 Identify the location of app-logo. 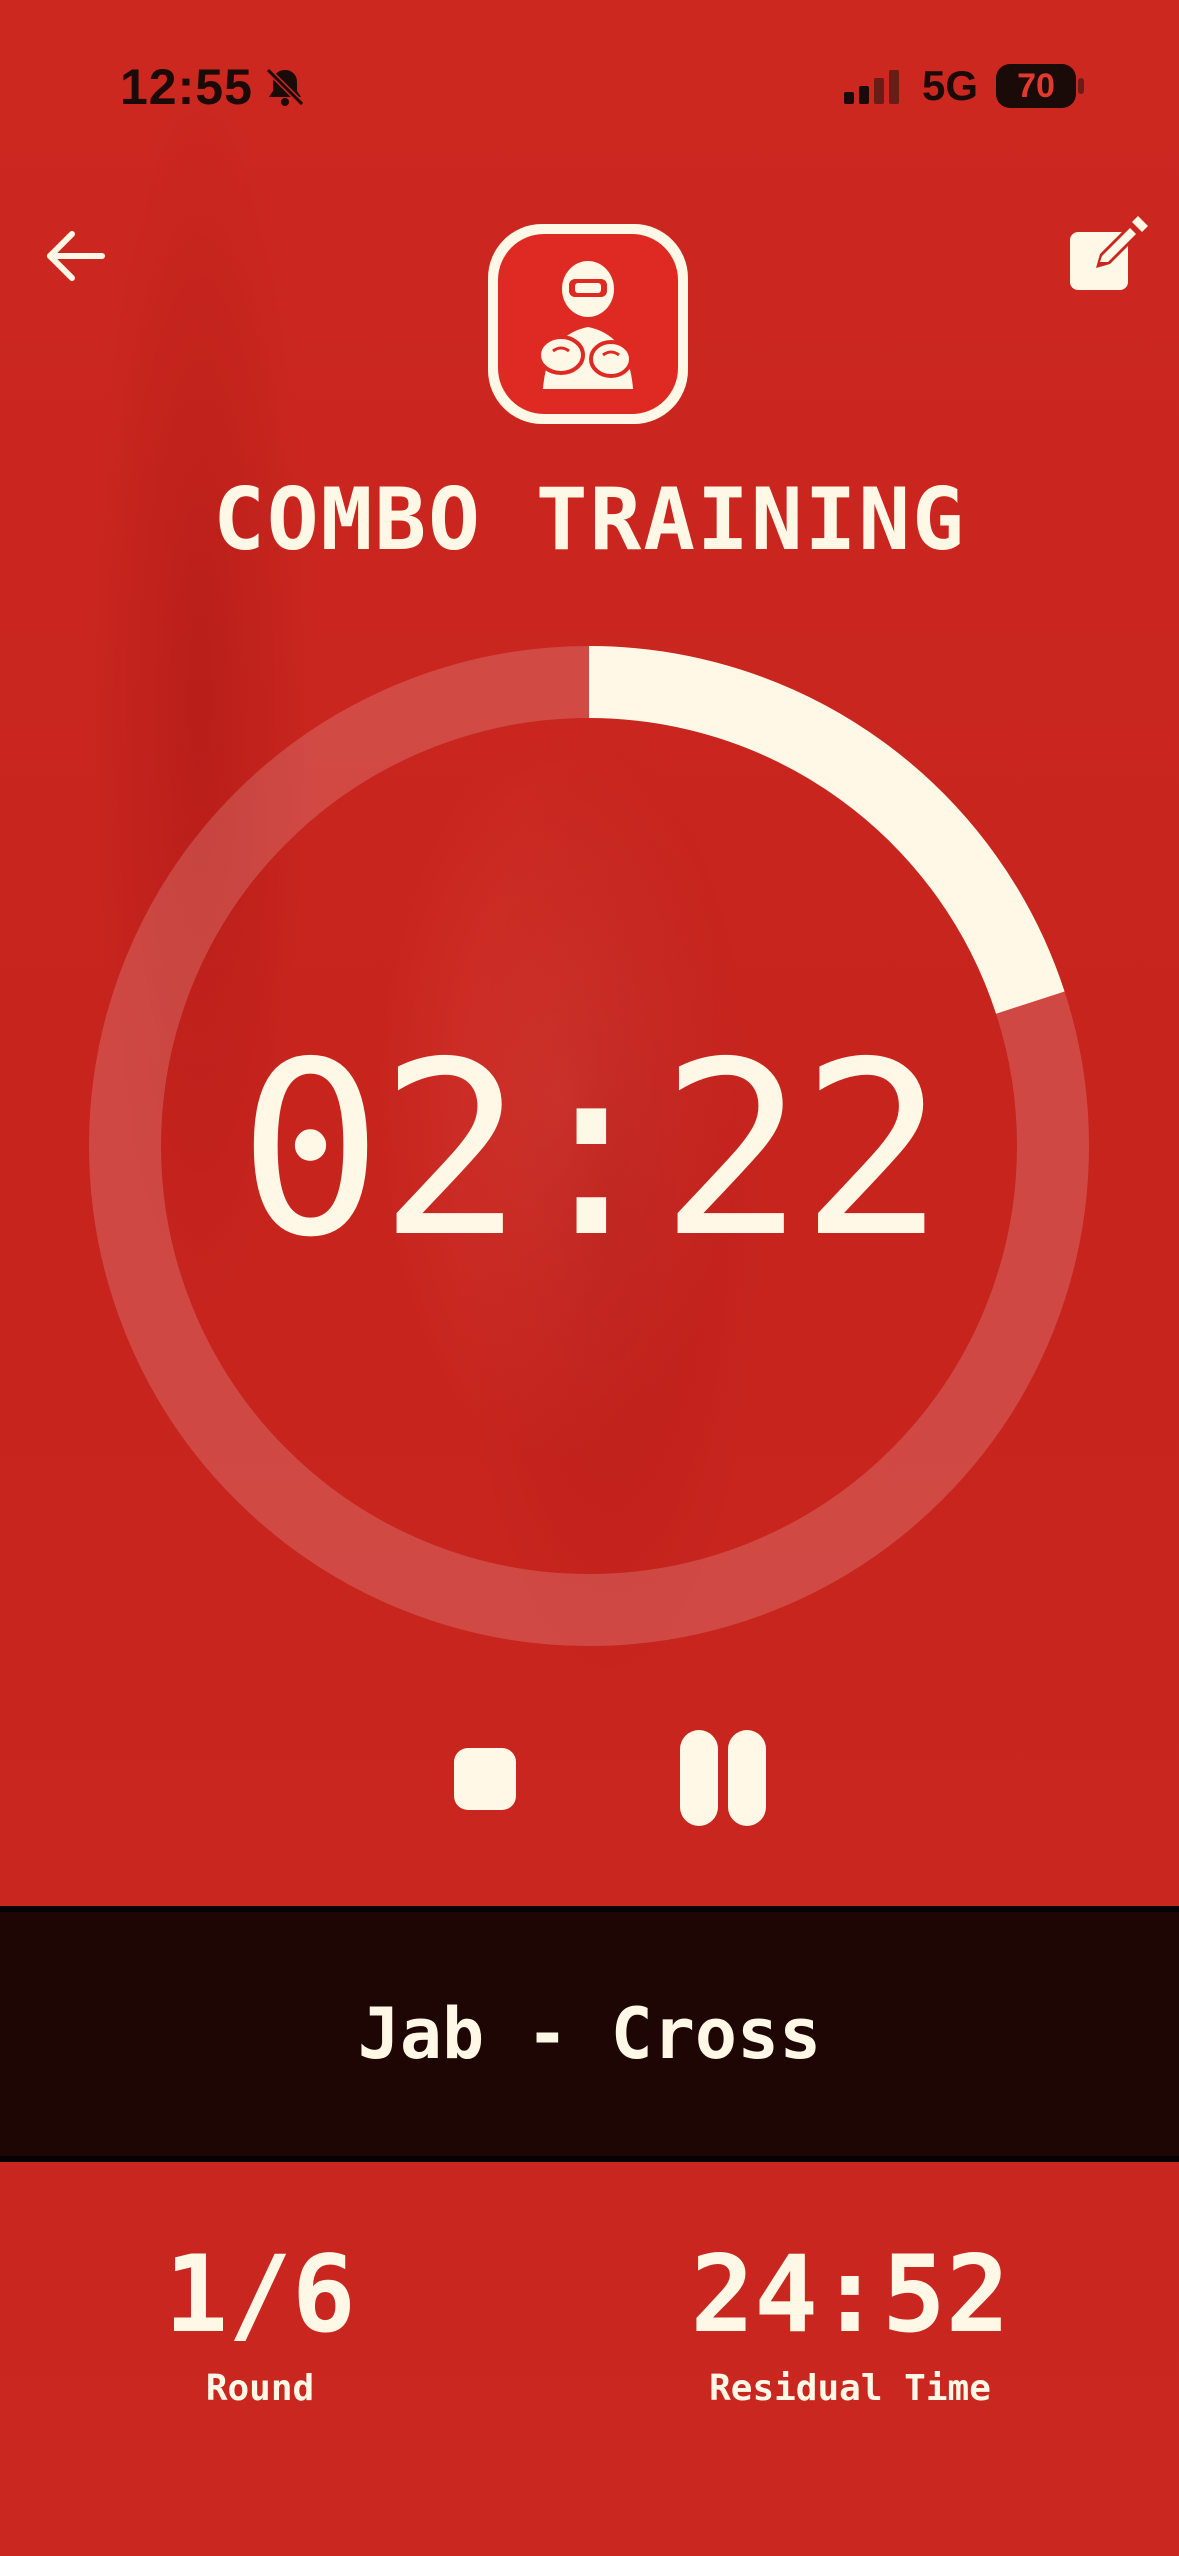
(588, 324).